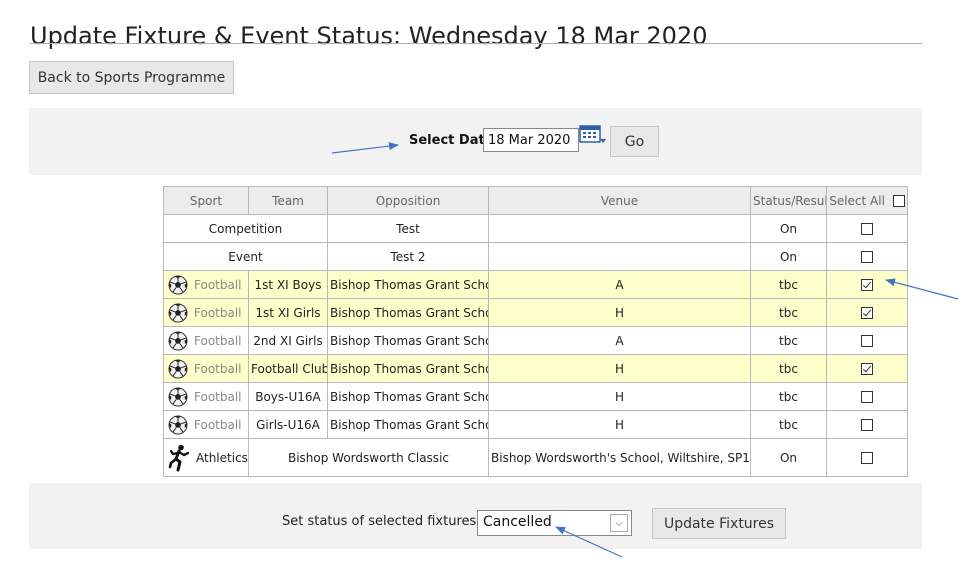  I want to click on column-header-sport: Sport, so click(206, 200).